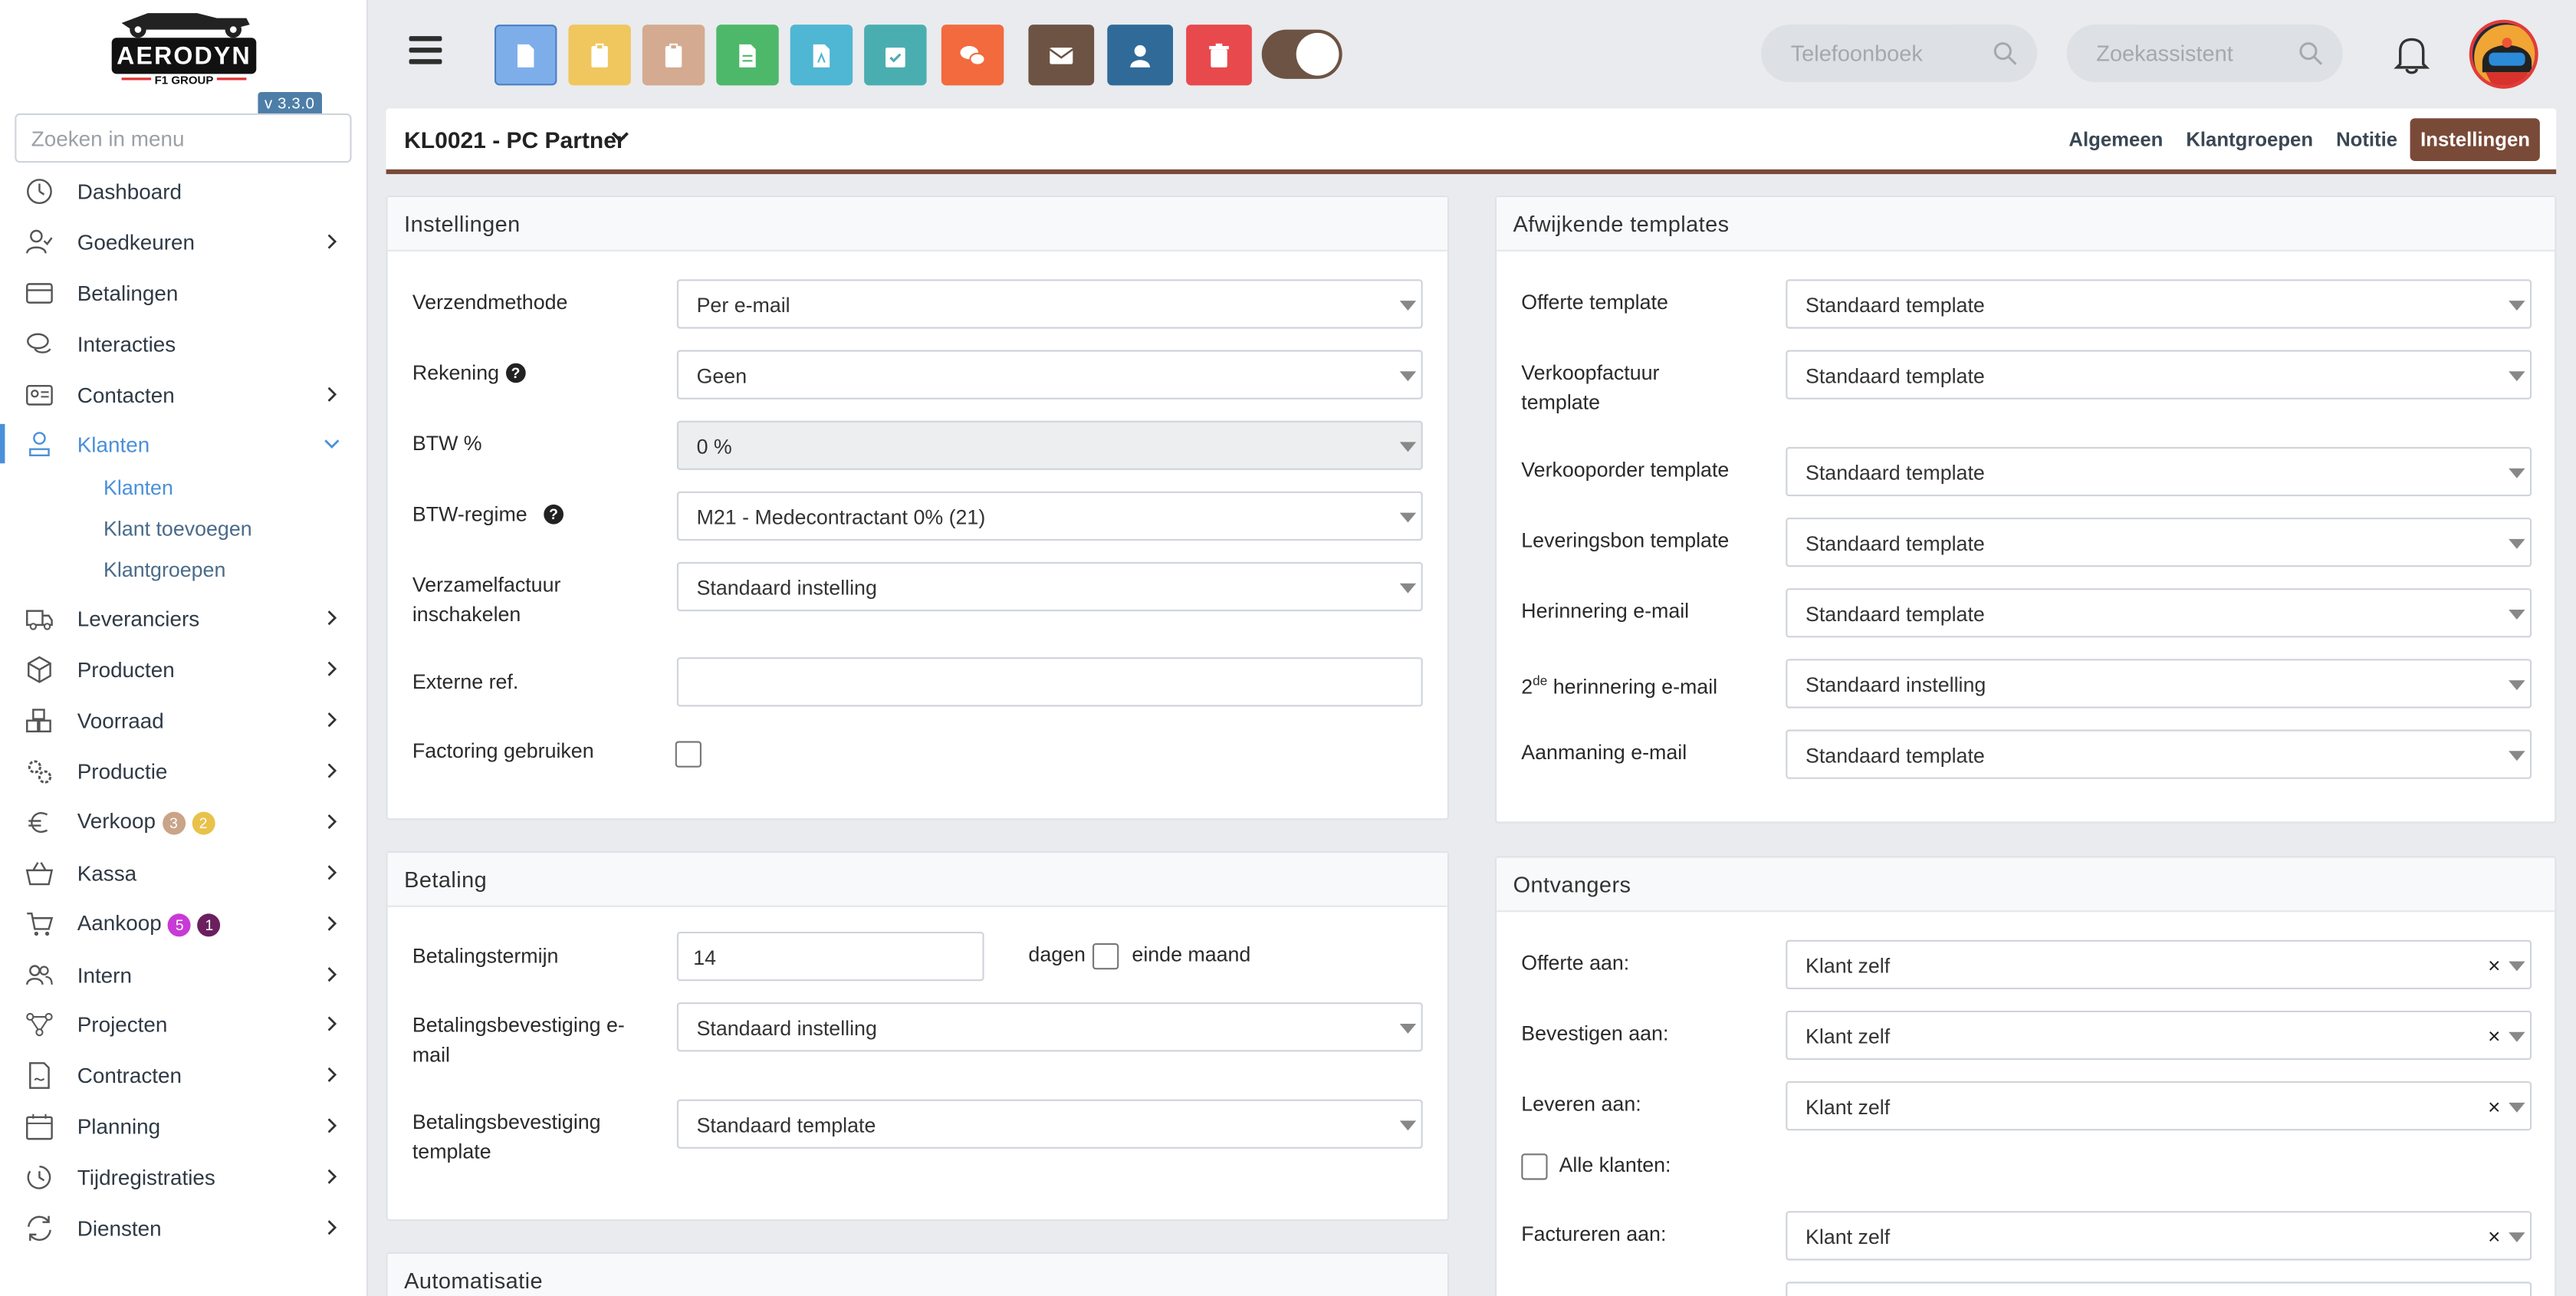  What do you see at coordinates (180, 925) in the screenshot?
I see `count-badge: 5` at bounding box center [180, 925].